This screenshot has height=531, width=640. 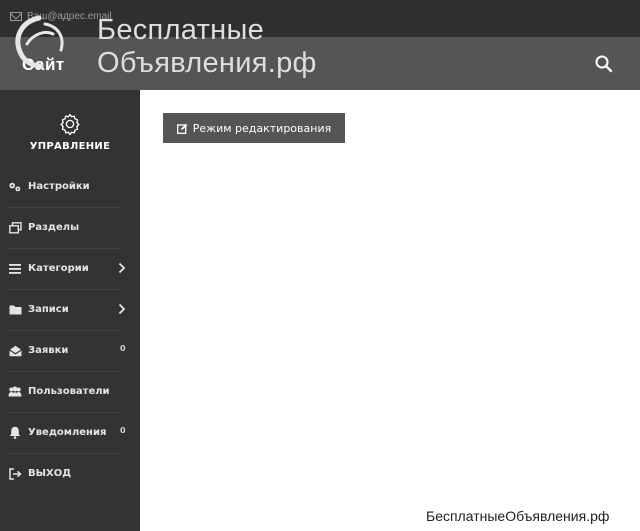 I want to click on sidebar-item-sections: Разделы, so click(x=70, y=227).